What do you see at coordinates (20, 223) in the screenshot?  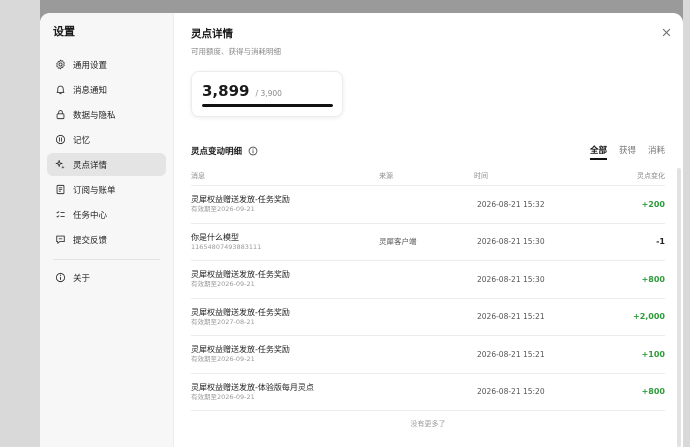 I see `backdrop-left` at bounding box center [20, 223].